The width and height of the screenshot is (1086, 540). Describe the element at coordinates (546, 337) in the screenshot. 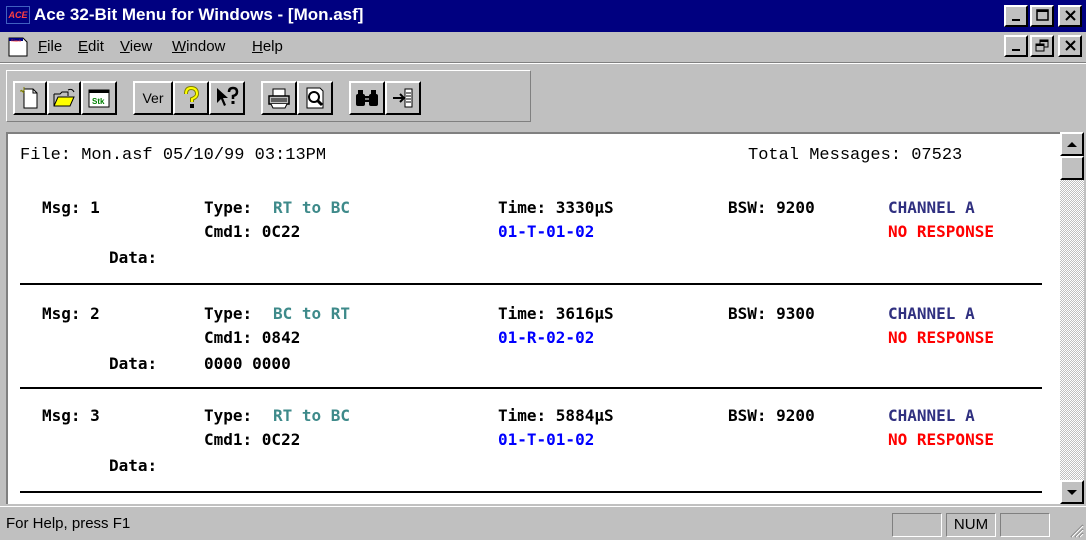

I see `cmd-decode: 01-R-02-02` at that location.